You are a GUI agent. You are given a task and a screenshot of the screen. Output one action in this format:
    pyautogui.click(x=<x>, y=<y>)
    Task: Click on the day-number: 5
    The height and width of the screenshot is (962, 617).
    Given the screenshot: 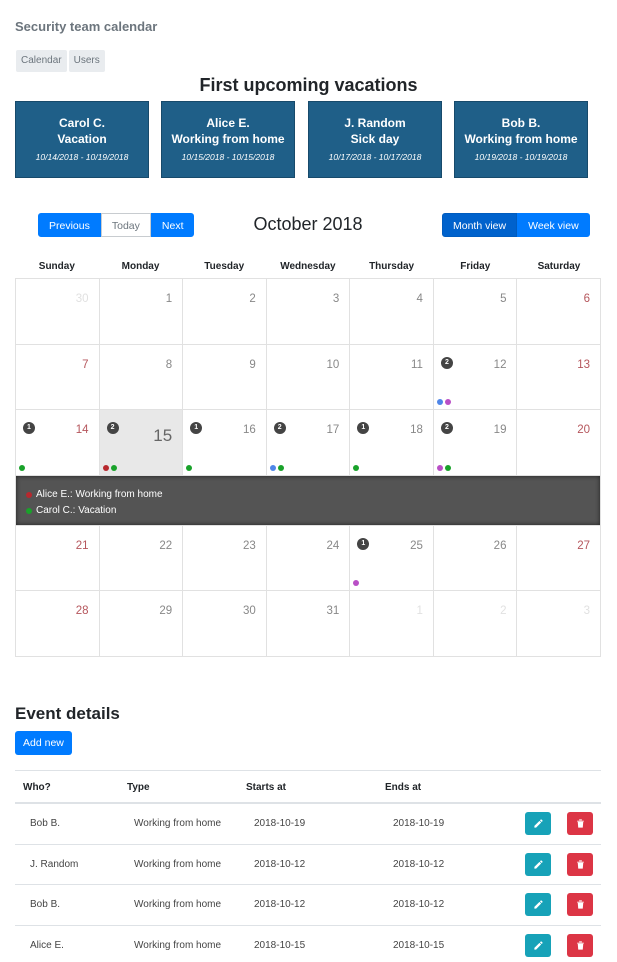 What is the action you would take?
    pyautogui.click(x=503, y=299)
    